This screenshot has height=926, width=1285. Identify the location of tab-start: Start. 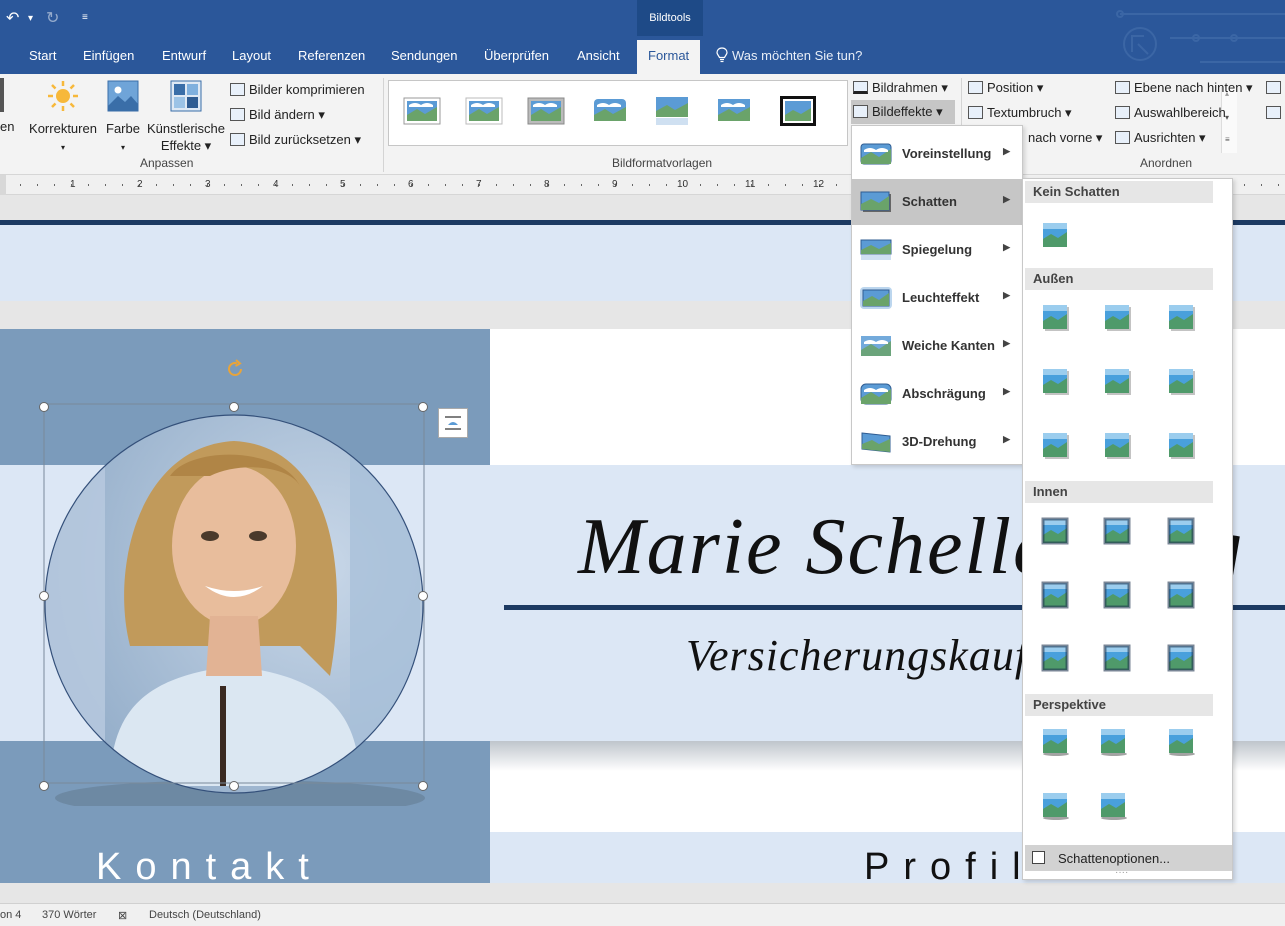
(42, 57).